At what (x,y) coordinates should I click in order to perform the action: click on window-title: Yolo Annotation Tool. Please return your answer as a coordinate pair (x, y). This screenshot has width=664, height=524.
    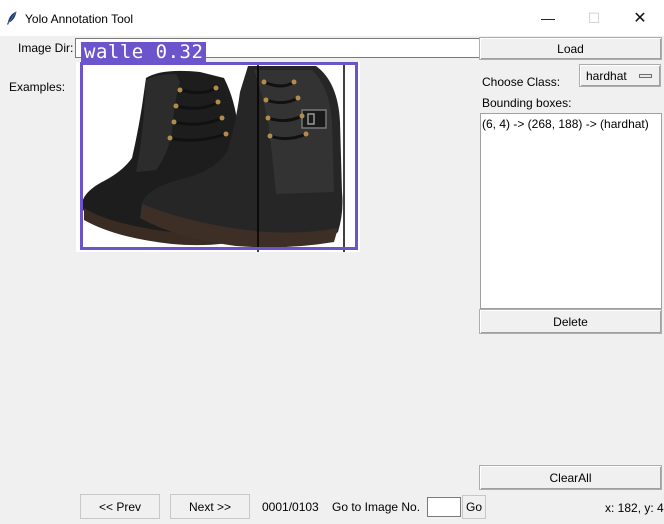
    Looking at the image, I should click on (79, 19).